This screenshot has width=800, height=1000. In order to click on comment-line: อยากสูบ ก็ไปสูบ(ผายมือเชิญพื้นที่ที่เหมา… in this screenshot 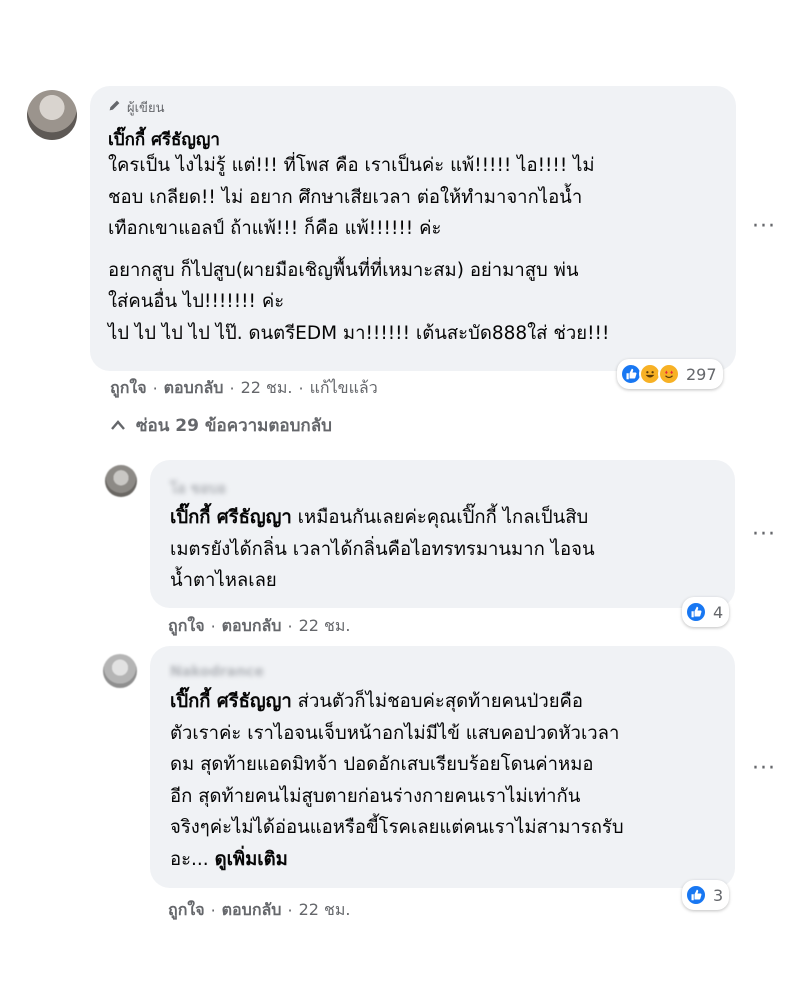, I will do `click(343, 270)`.